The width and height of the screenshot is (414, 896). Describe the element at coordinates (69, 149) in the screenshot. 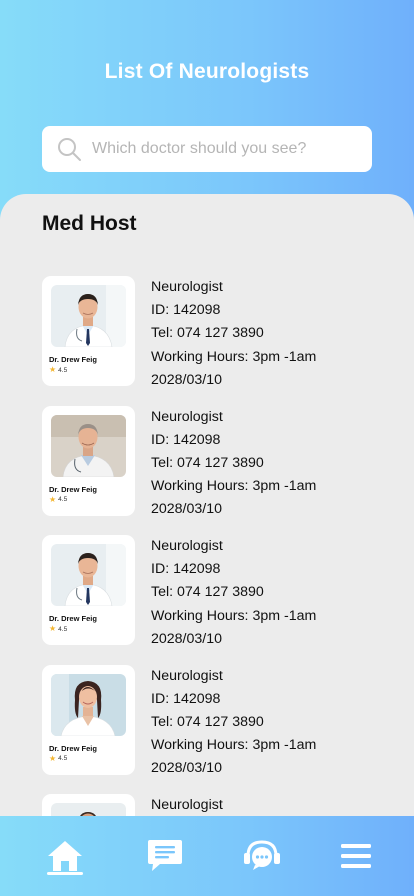

I see `search-icon` at that location.